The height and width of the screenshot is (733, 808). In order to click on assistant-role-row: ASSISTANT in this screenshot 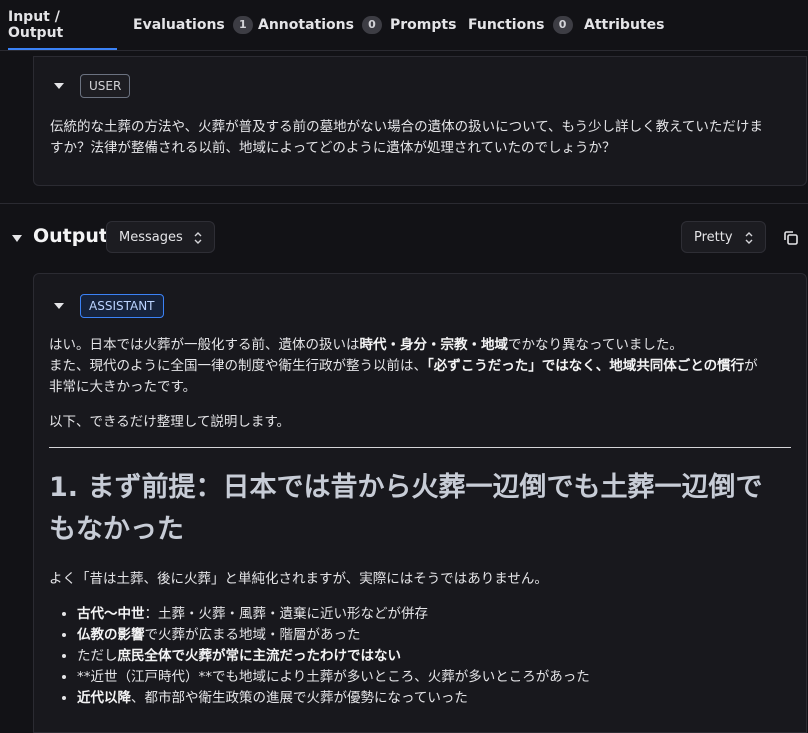, I will do `click(109, 306)`.